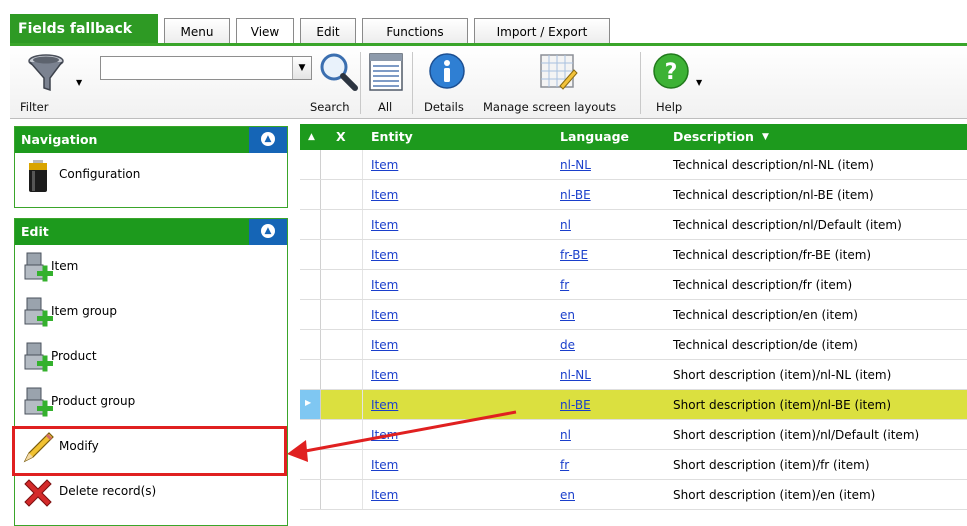 The width and height of the screenshot is (967, 526). What do you see at coordinates (65, 266) in the screenshot?
I see `edit-item-label: Item` at bounding box center [65, 266].